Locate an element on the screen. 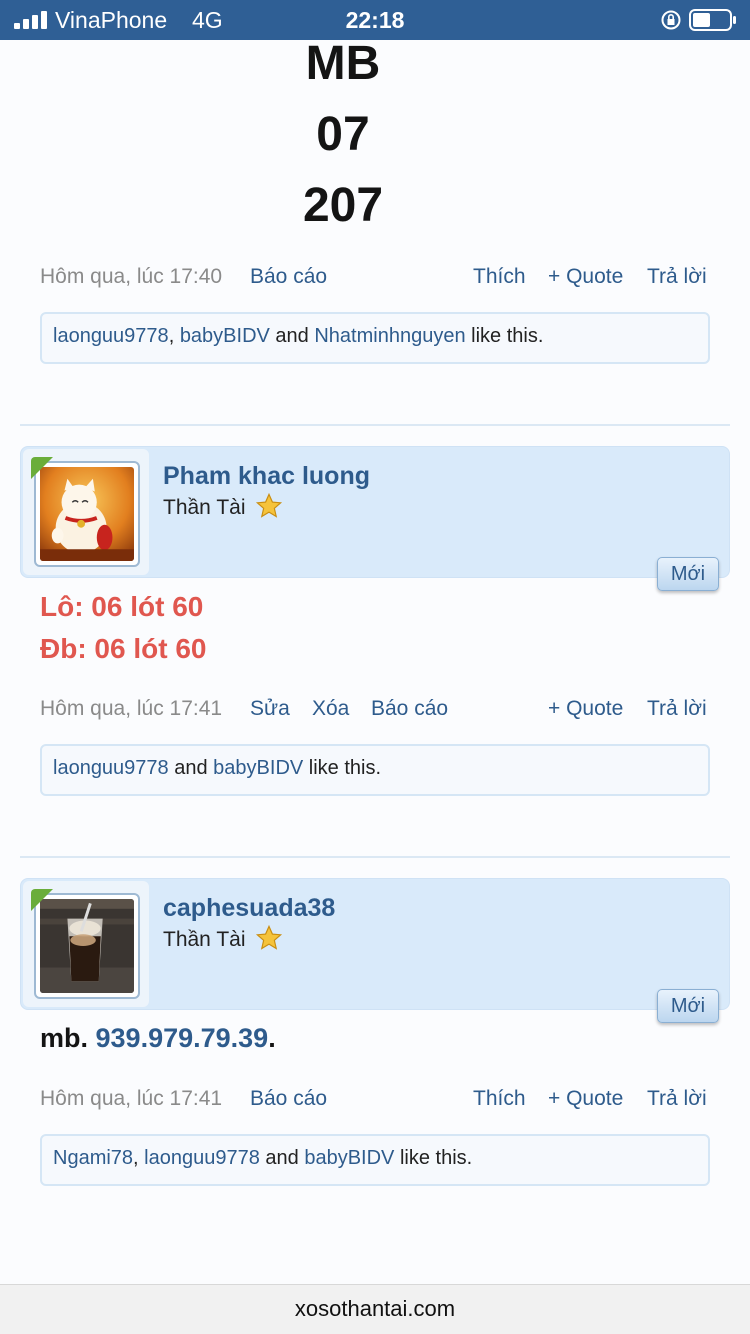 Image resolution: width=750 pixels, height=1334 pixels. post-text-line: Lô: 06 lót 60 is located at coordinates (122, 606).